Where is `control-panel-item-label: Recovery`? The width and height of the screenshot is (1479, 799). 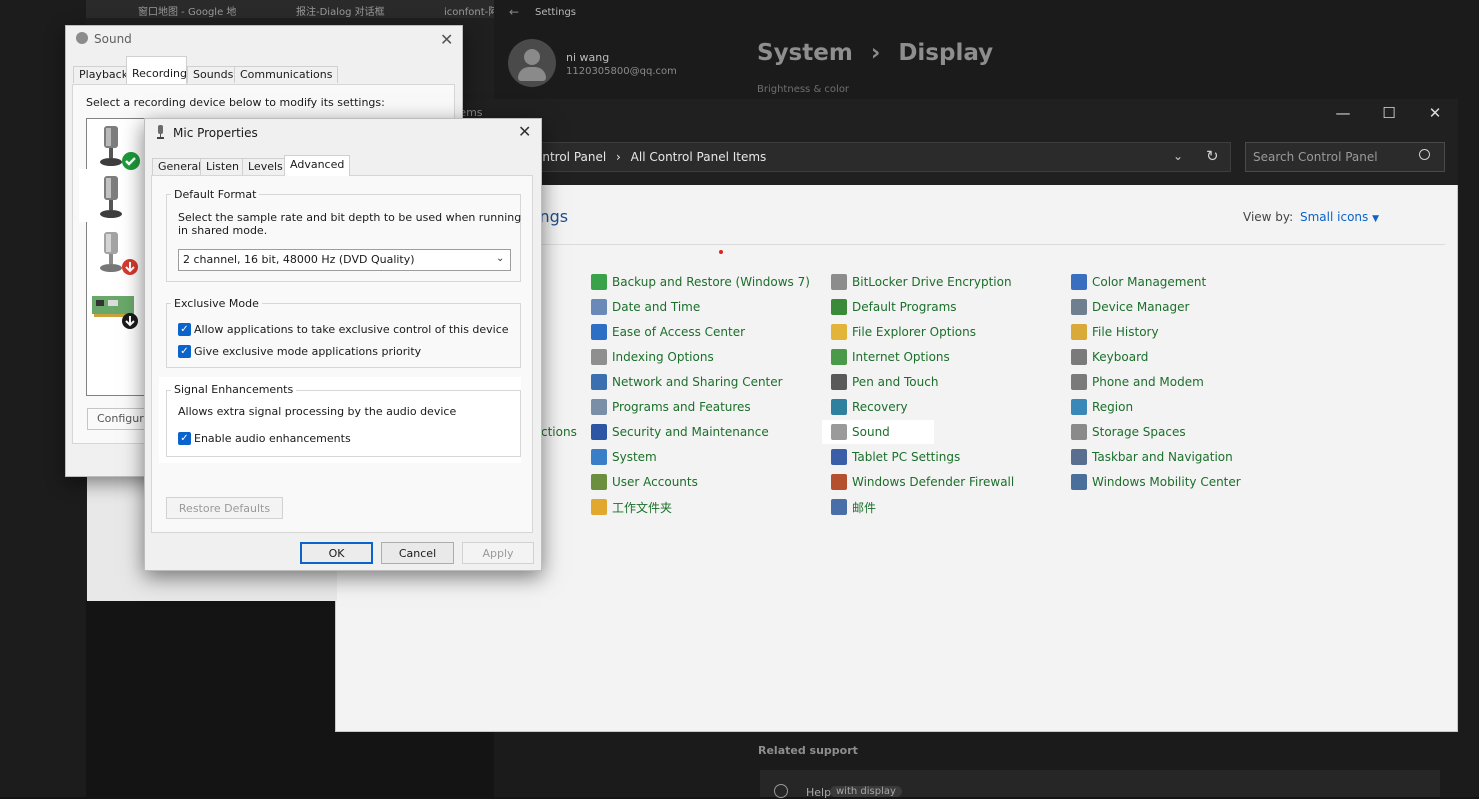 control-panel-item-label: Recovery is located at coordinates (880, 407).